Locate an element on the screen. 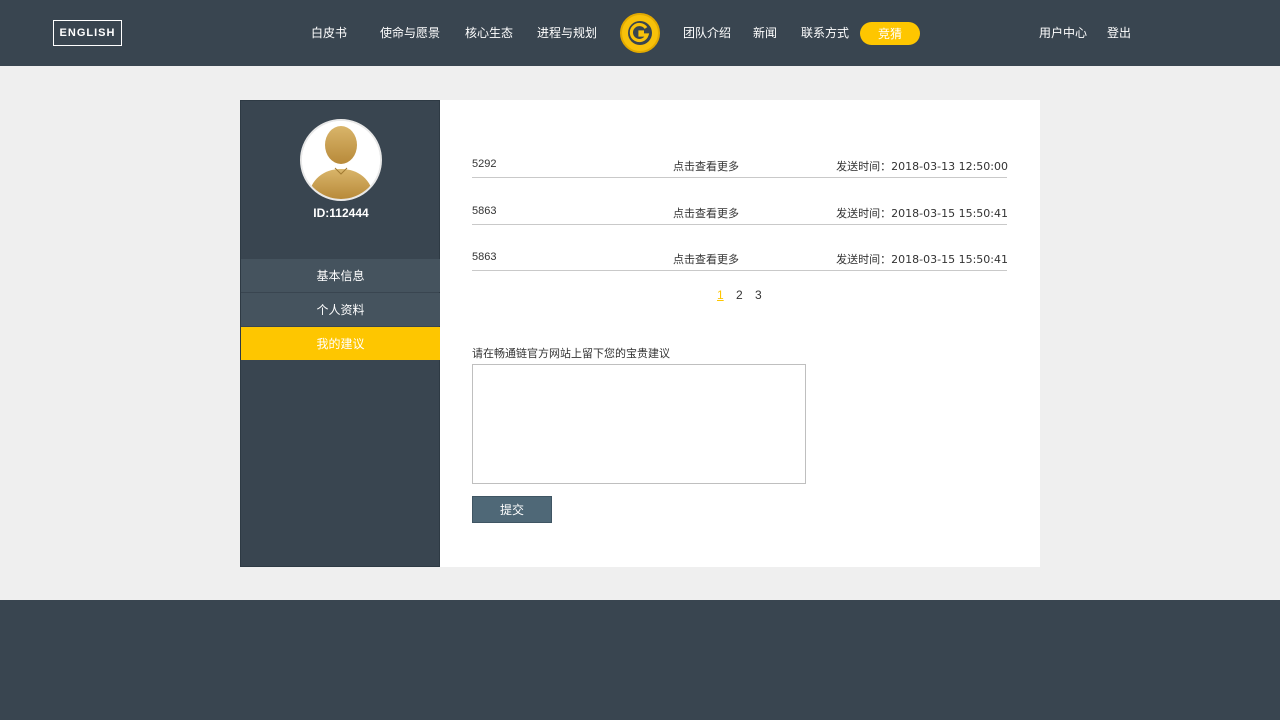  nav-team: 团队介绍 is located at coordinates (707, 33).